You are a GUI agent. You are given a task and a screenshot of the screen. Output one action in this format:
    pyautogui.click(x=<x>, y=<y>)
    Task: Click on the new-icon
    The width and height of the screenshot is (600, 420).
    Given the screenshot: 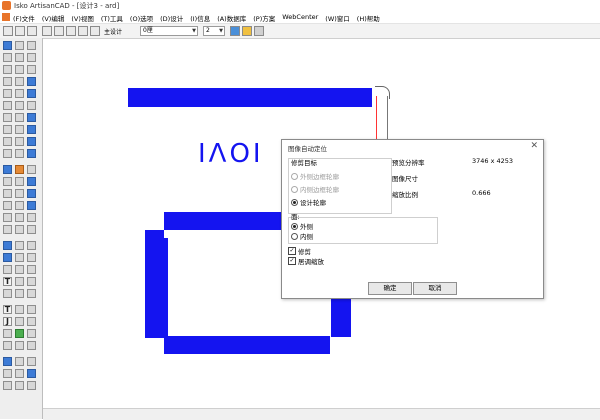 What is the action you would take?
    pyautogui.click(x=8, y=31)
    